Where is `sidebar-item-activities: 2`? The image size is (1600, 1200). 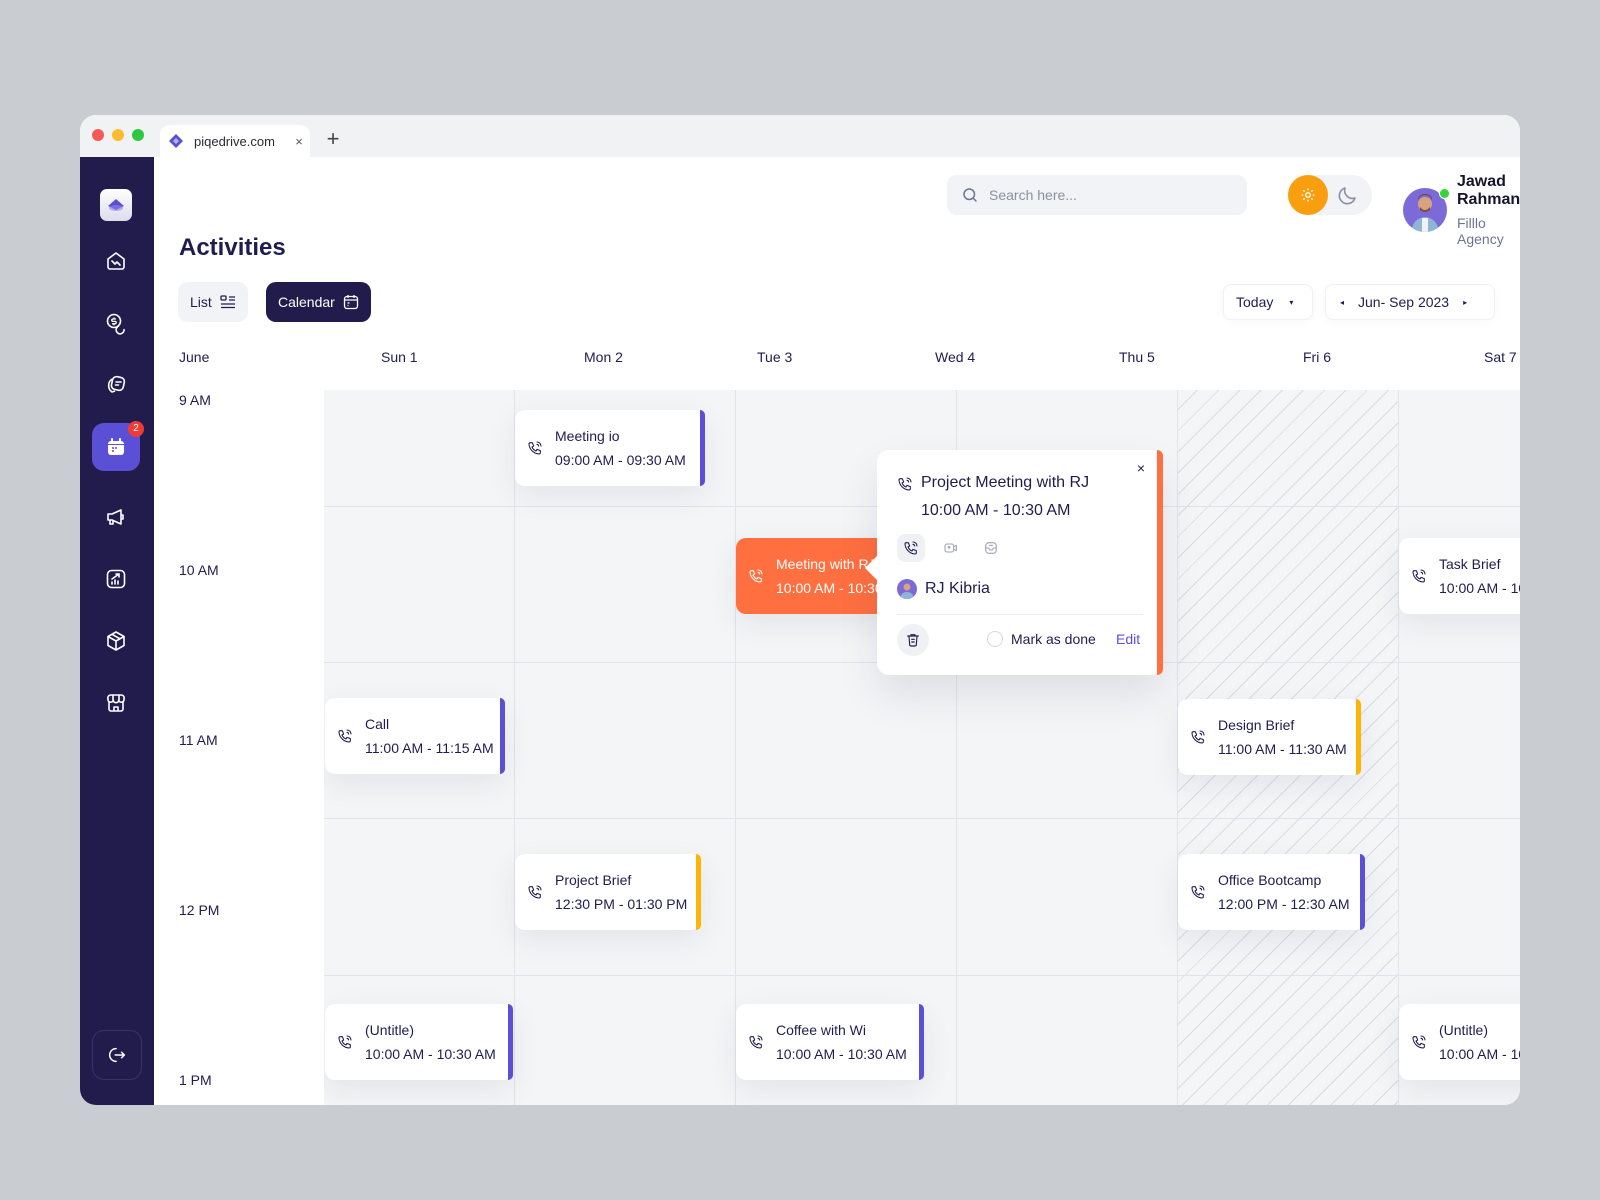 sidebar-item-activities: 2 is located at coordinates (118, 446).